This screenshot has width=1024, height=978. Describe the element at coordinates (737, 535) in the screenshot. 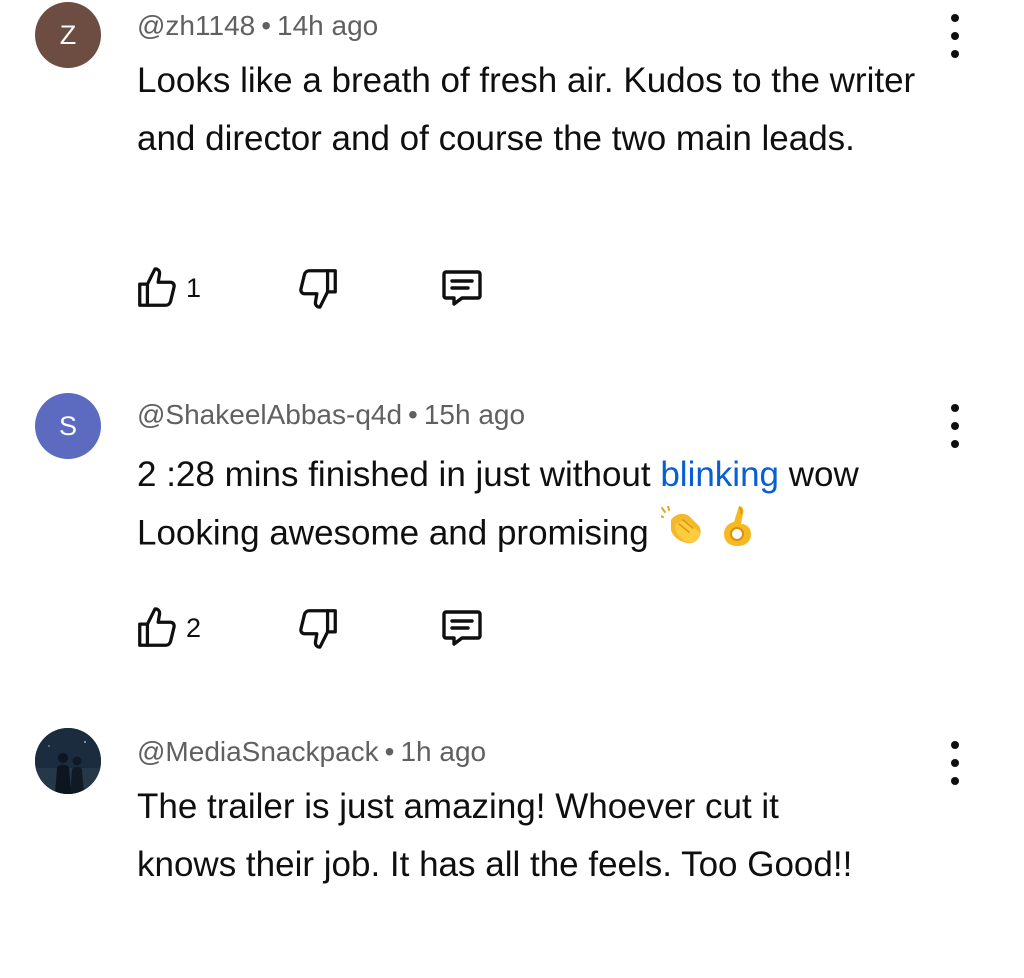

I see `ok-hand-emoji` at that location.